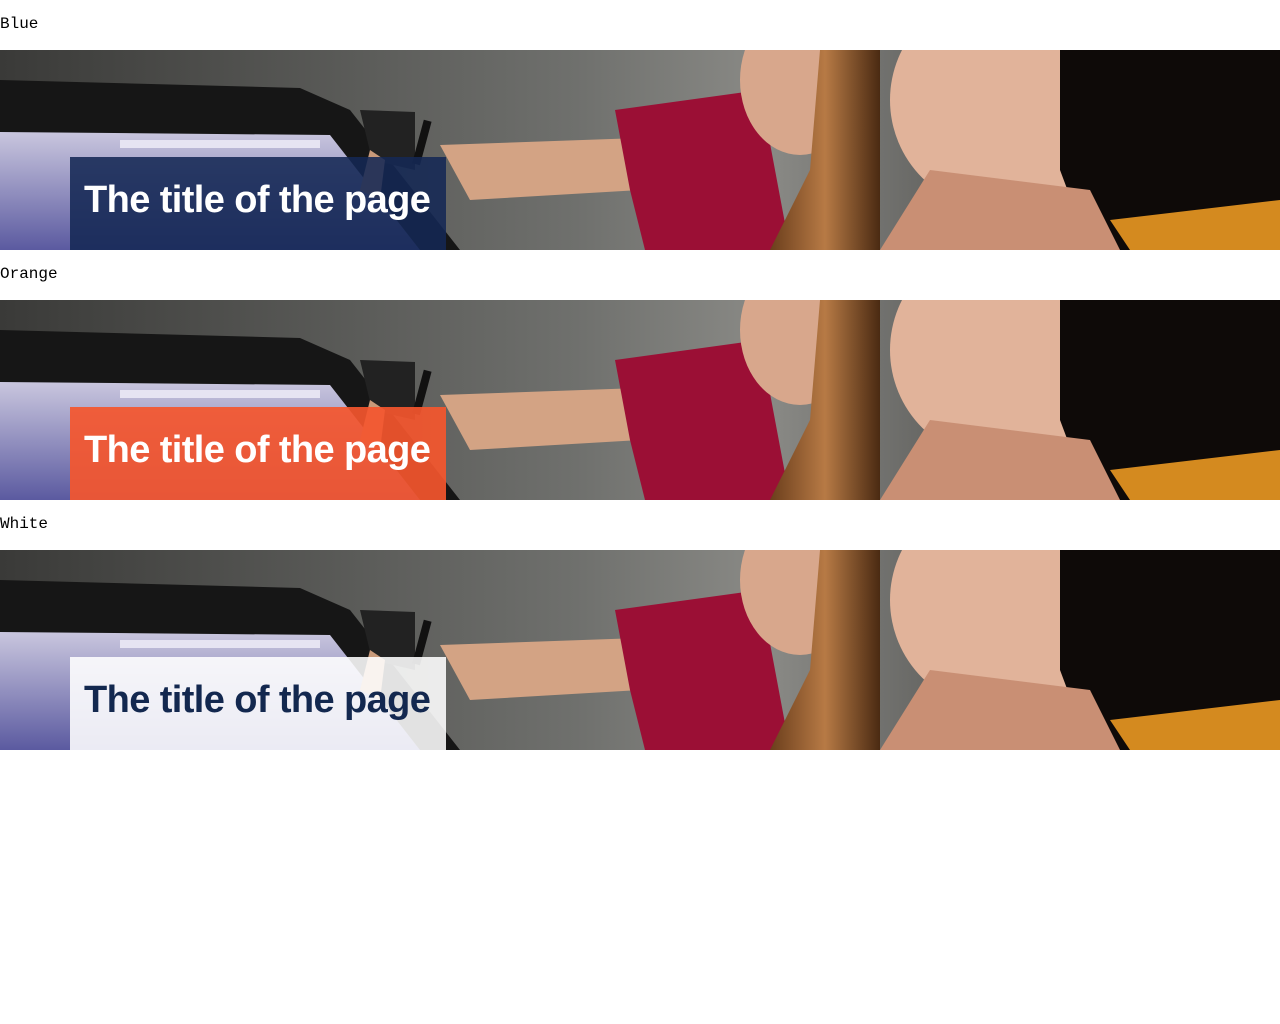 This screenshot has width=1280, height=1024. Describe the element at coordinates (24, 524) in the screenshot. I see `variant-label-white: White` at that location.